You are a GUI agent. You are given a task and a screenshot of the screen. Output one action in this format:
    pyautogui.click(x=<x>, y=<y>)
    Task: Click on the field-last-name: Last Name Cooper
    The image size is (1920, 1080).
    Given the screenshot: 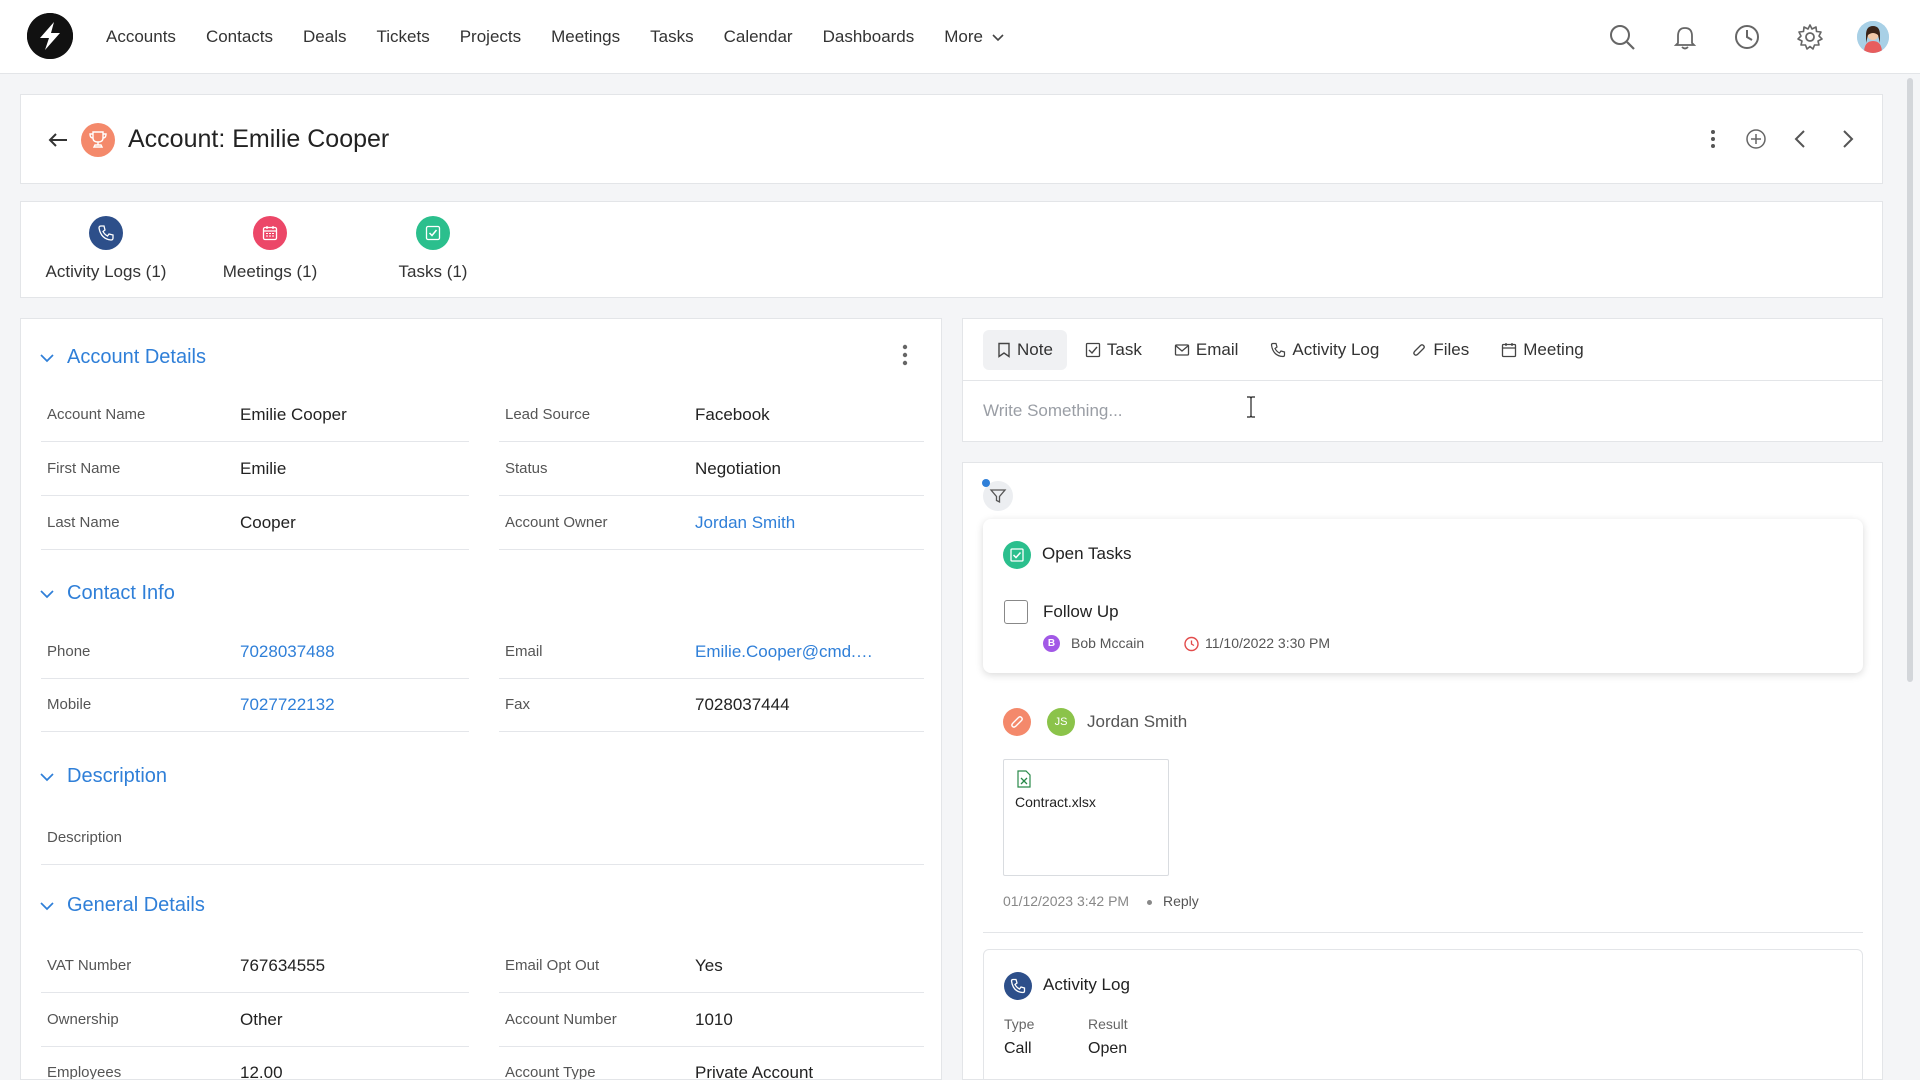 What is the action you would take?
    pyautogui.click(x=255, y=523)
    